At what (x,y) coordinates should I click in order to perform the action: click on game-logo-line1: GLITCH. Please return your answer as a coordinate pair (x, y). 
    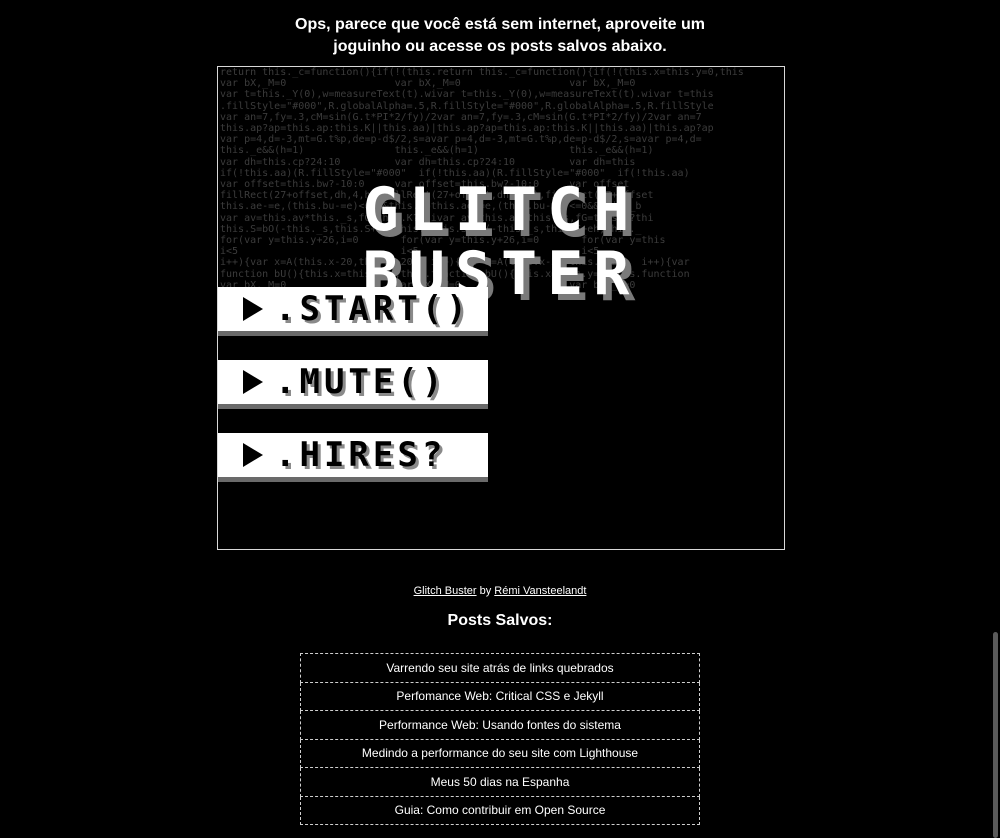
    Looking at the image, I should click on (501, 210).